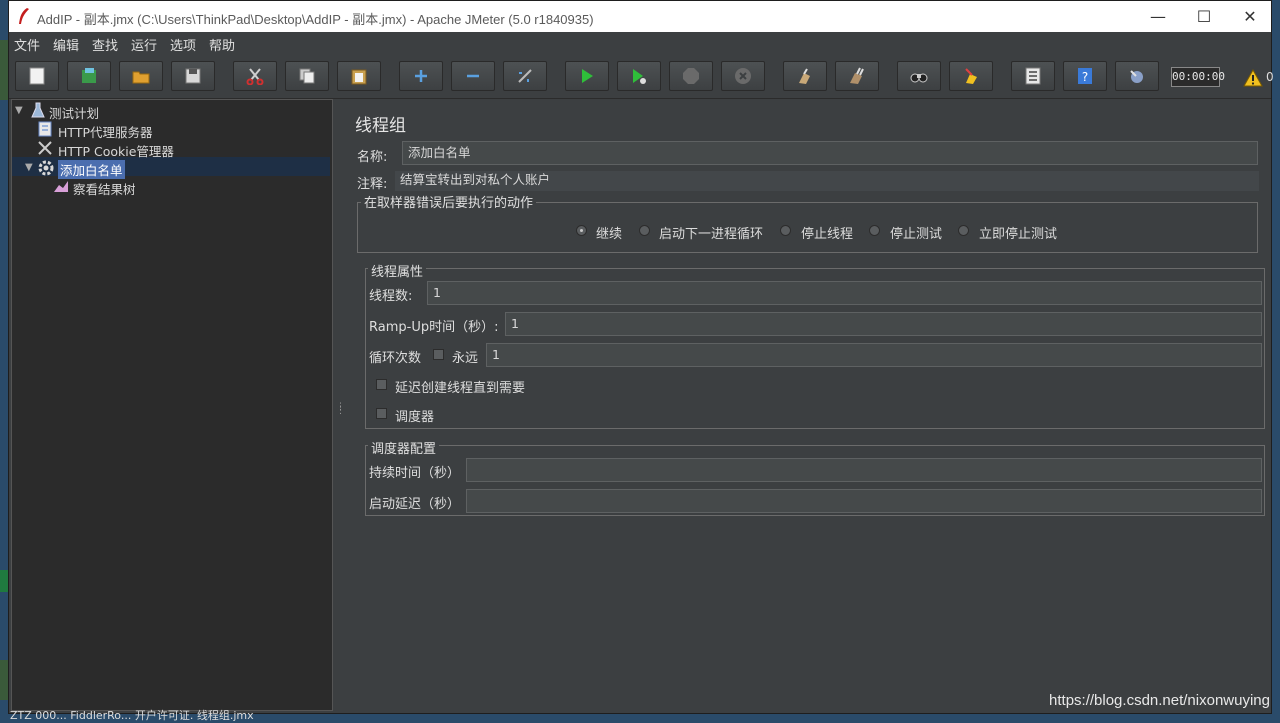  I want to click on radio-stop-thread, so click(785, 230).